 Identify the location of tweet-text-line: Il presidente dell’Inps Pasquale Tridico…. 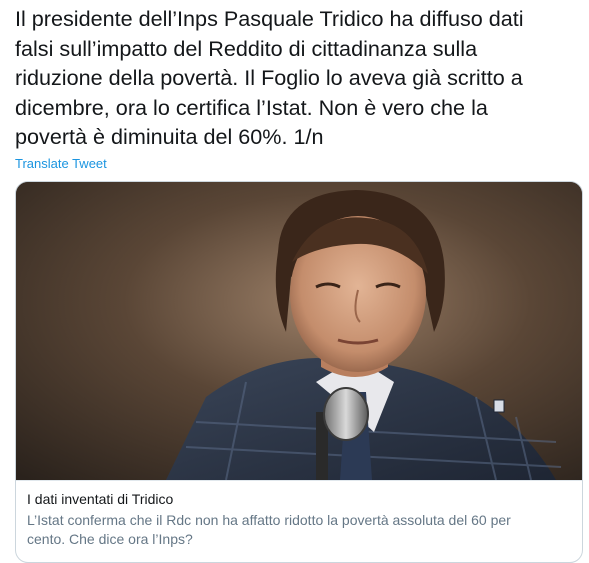
(269, 18).